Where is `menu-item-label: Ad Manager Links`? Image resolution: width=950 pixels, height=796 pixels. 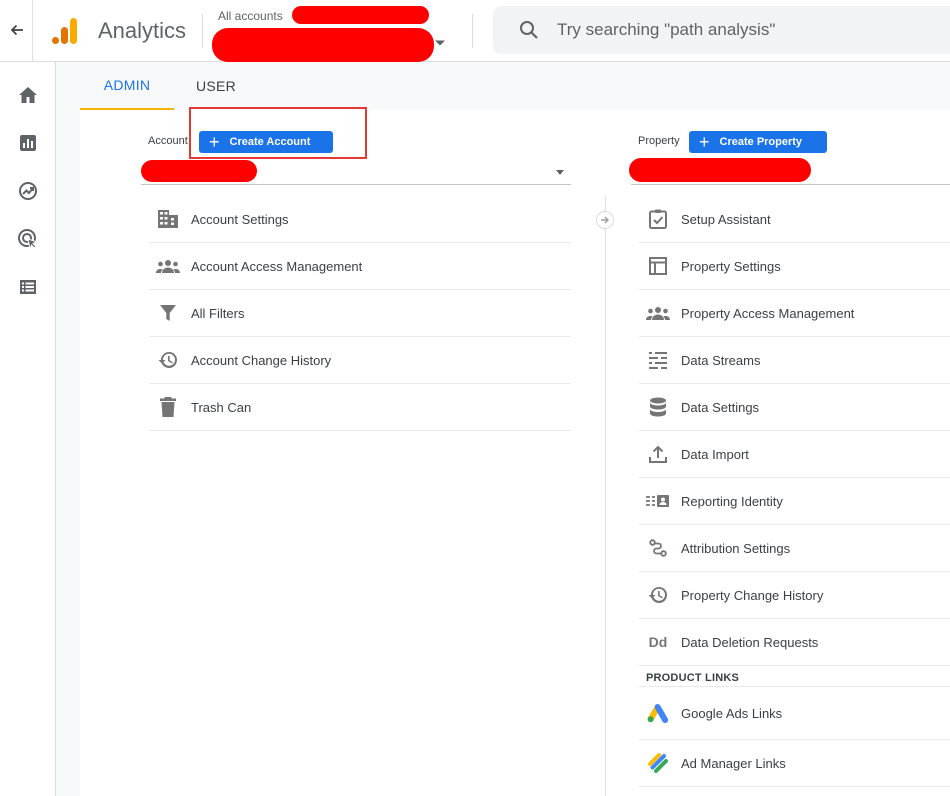
menu-item-label: Ad Manager Links is located at coordinates (733, 763).